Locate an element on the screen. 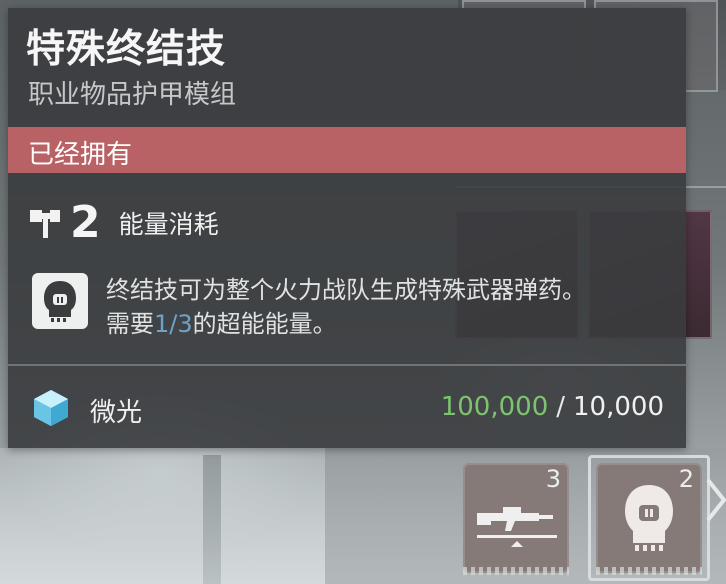 The height and width of the screenshot is (584, 726). glimmer-label: 微光 is located at coordinates (116, 413).